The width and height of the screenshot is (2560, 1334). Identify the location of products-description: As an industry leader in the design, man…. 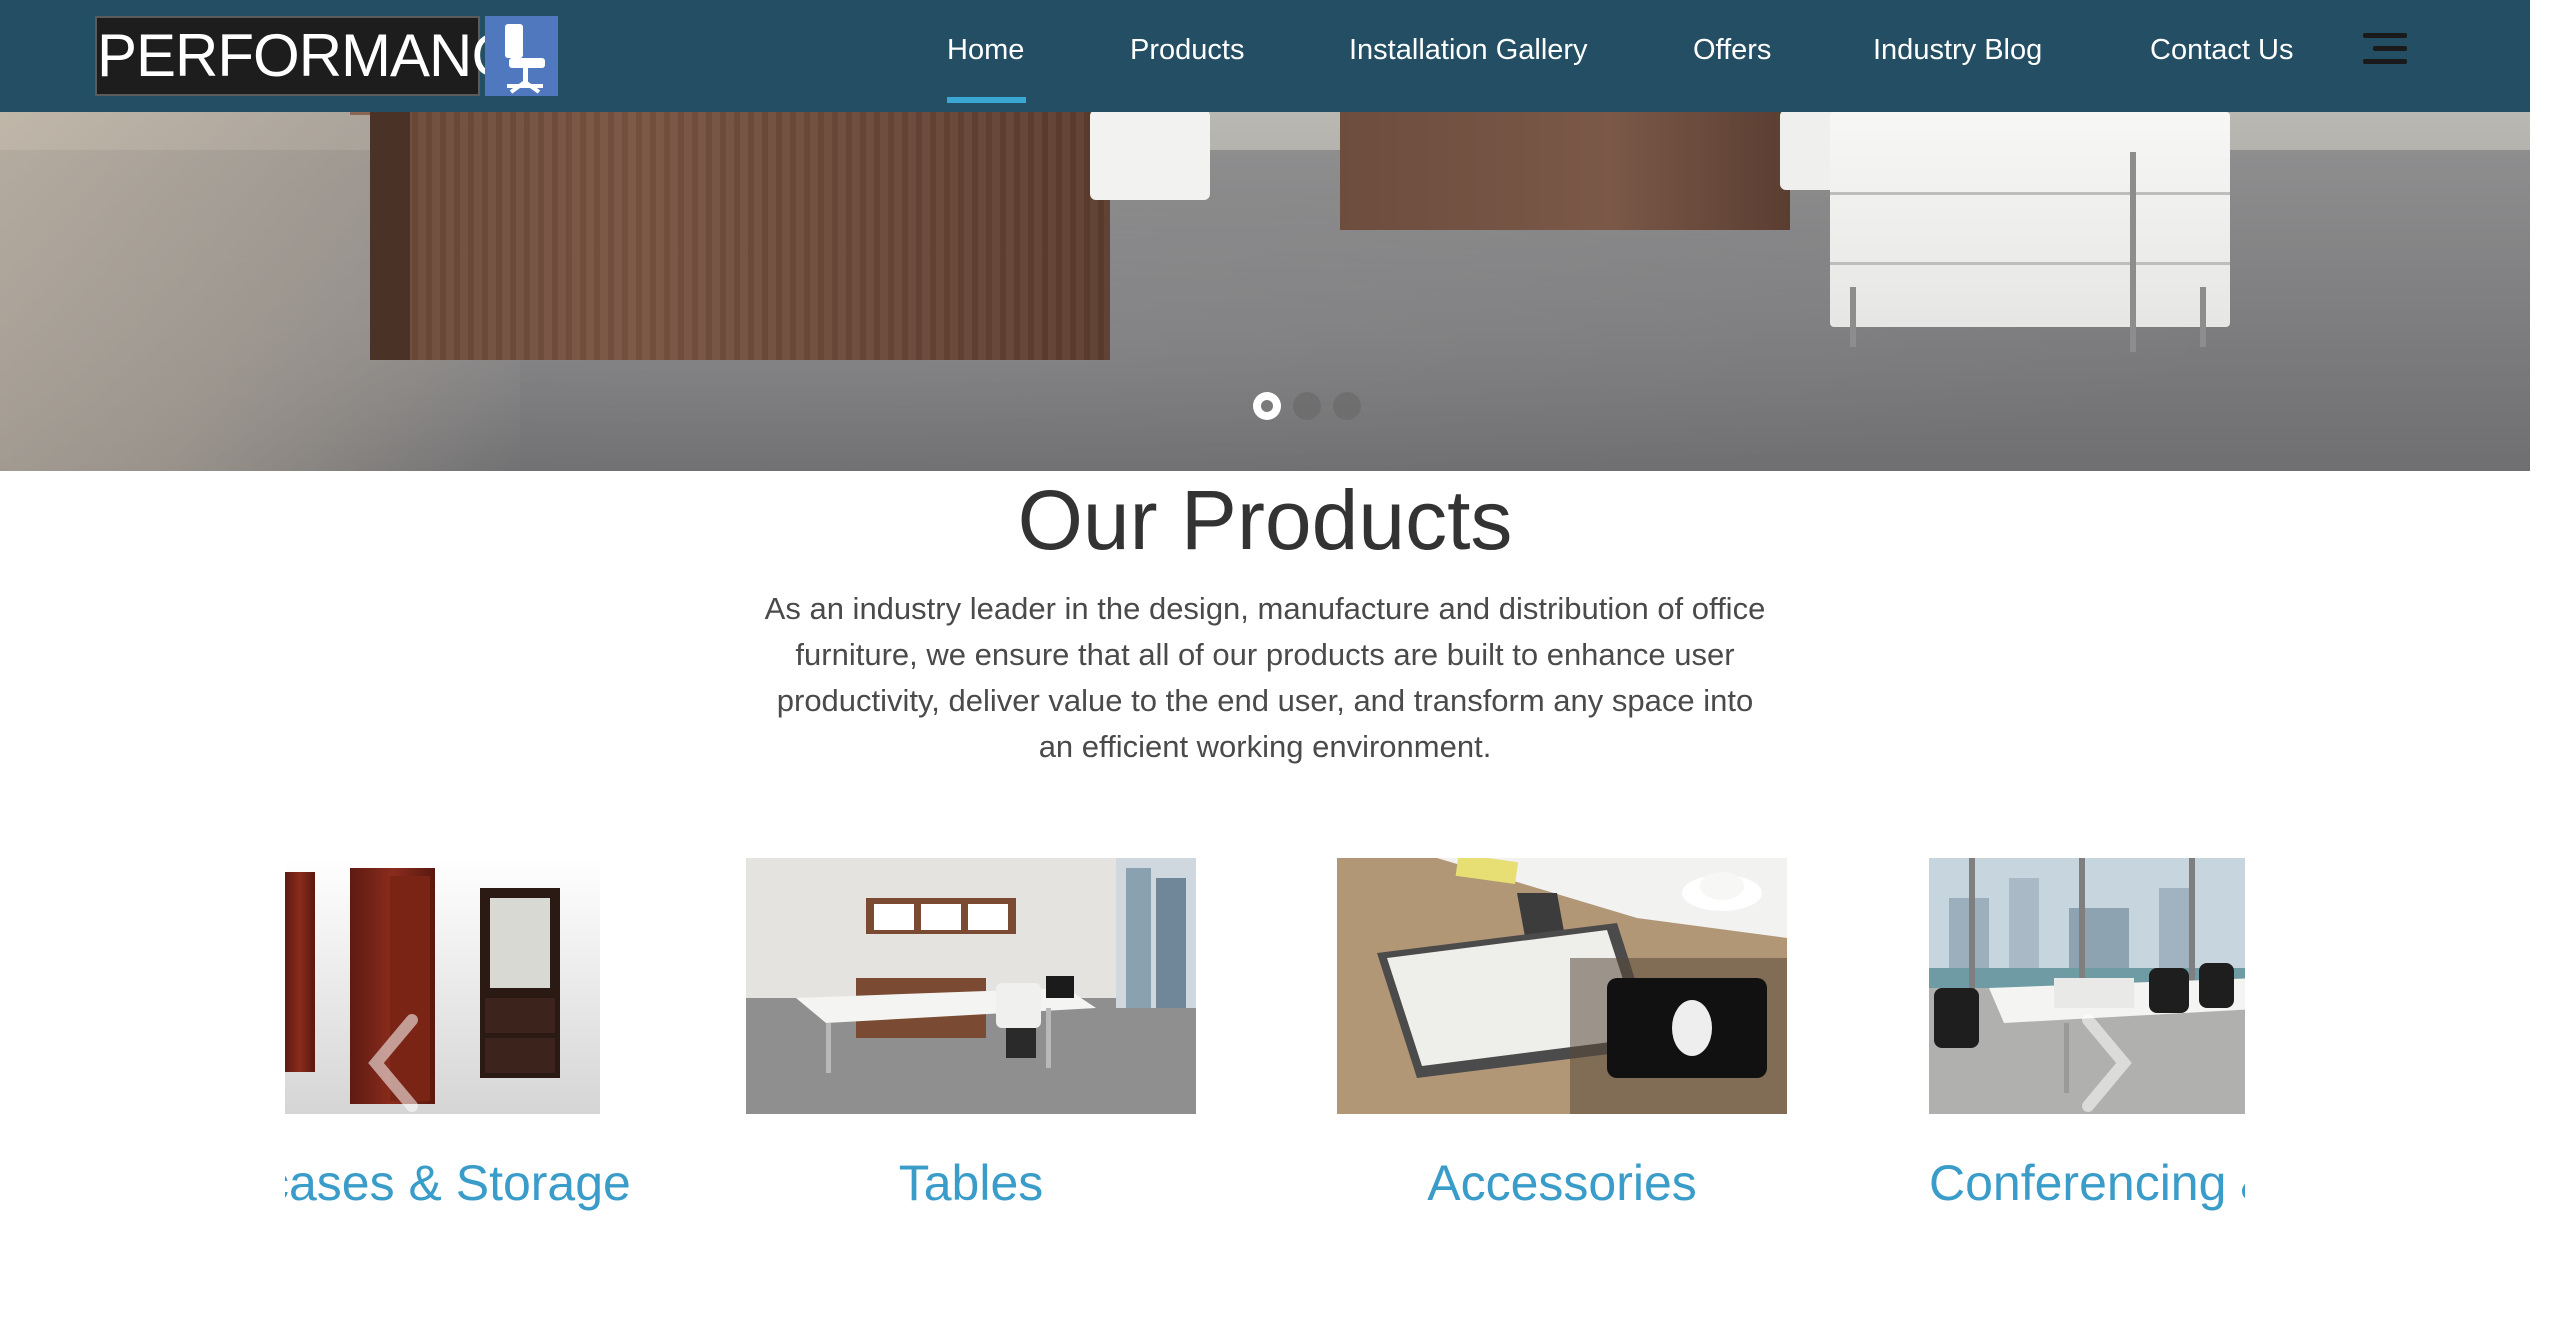
(1265, 677).